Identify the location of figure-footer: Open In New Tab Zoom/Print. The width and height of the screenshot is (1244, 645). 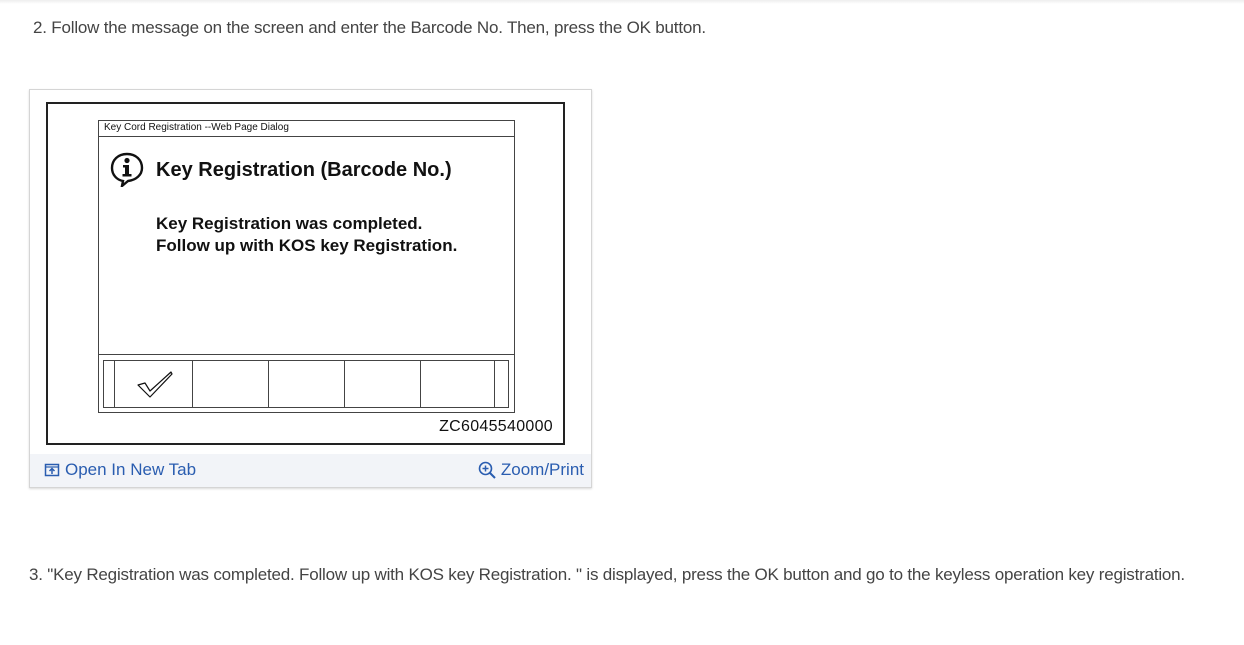
(310, 470).